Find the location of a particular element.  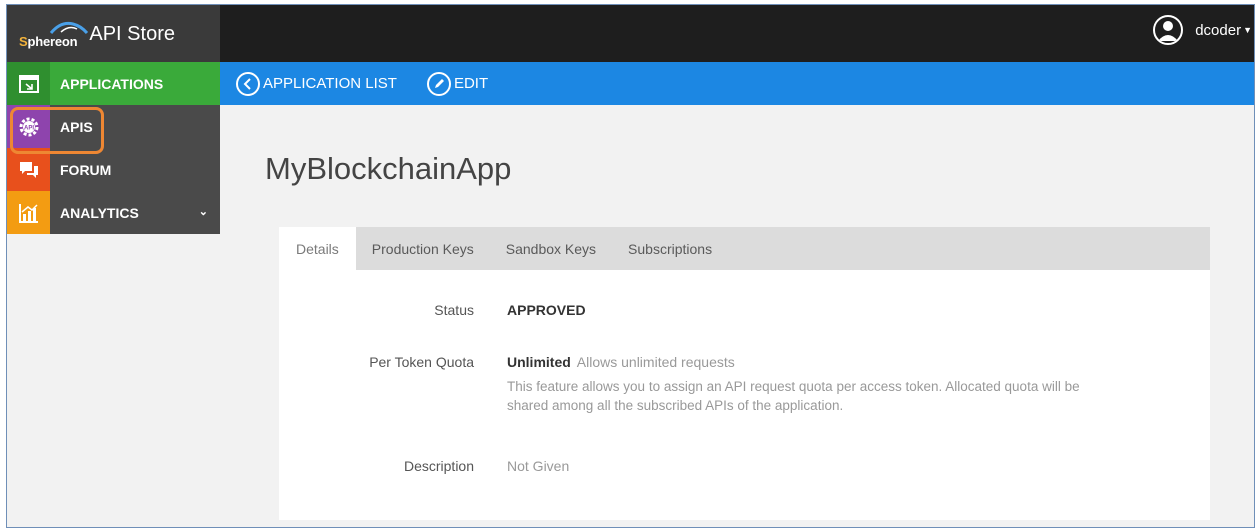

status-label: Status is located at coordinates (454, 310).